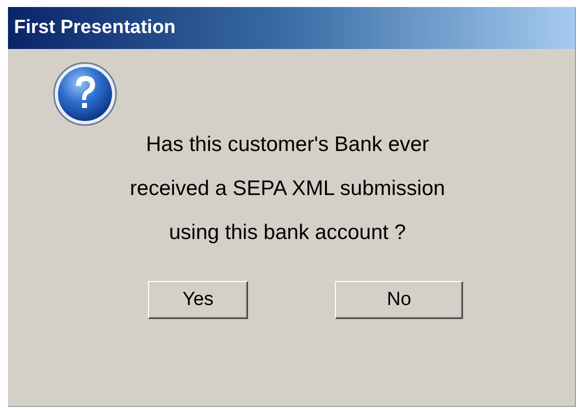 Image resolution: width=576 pixels, height=407 pixels. I want to click on question-icon, so click(85, 94).